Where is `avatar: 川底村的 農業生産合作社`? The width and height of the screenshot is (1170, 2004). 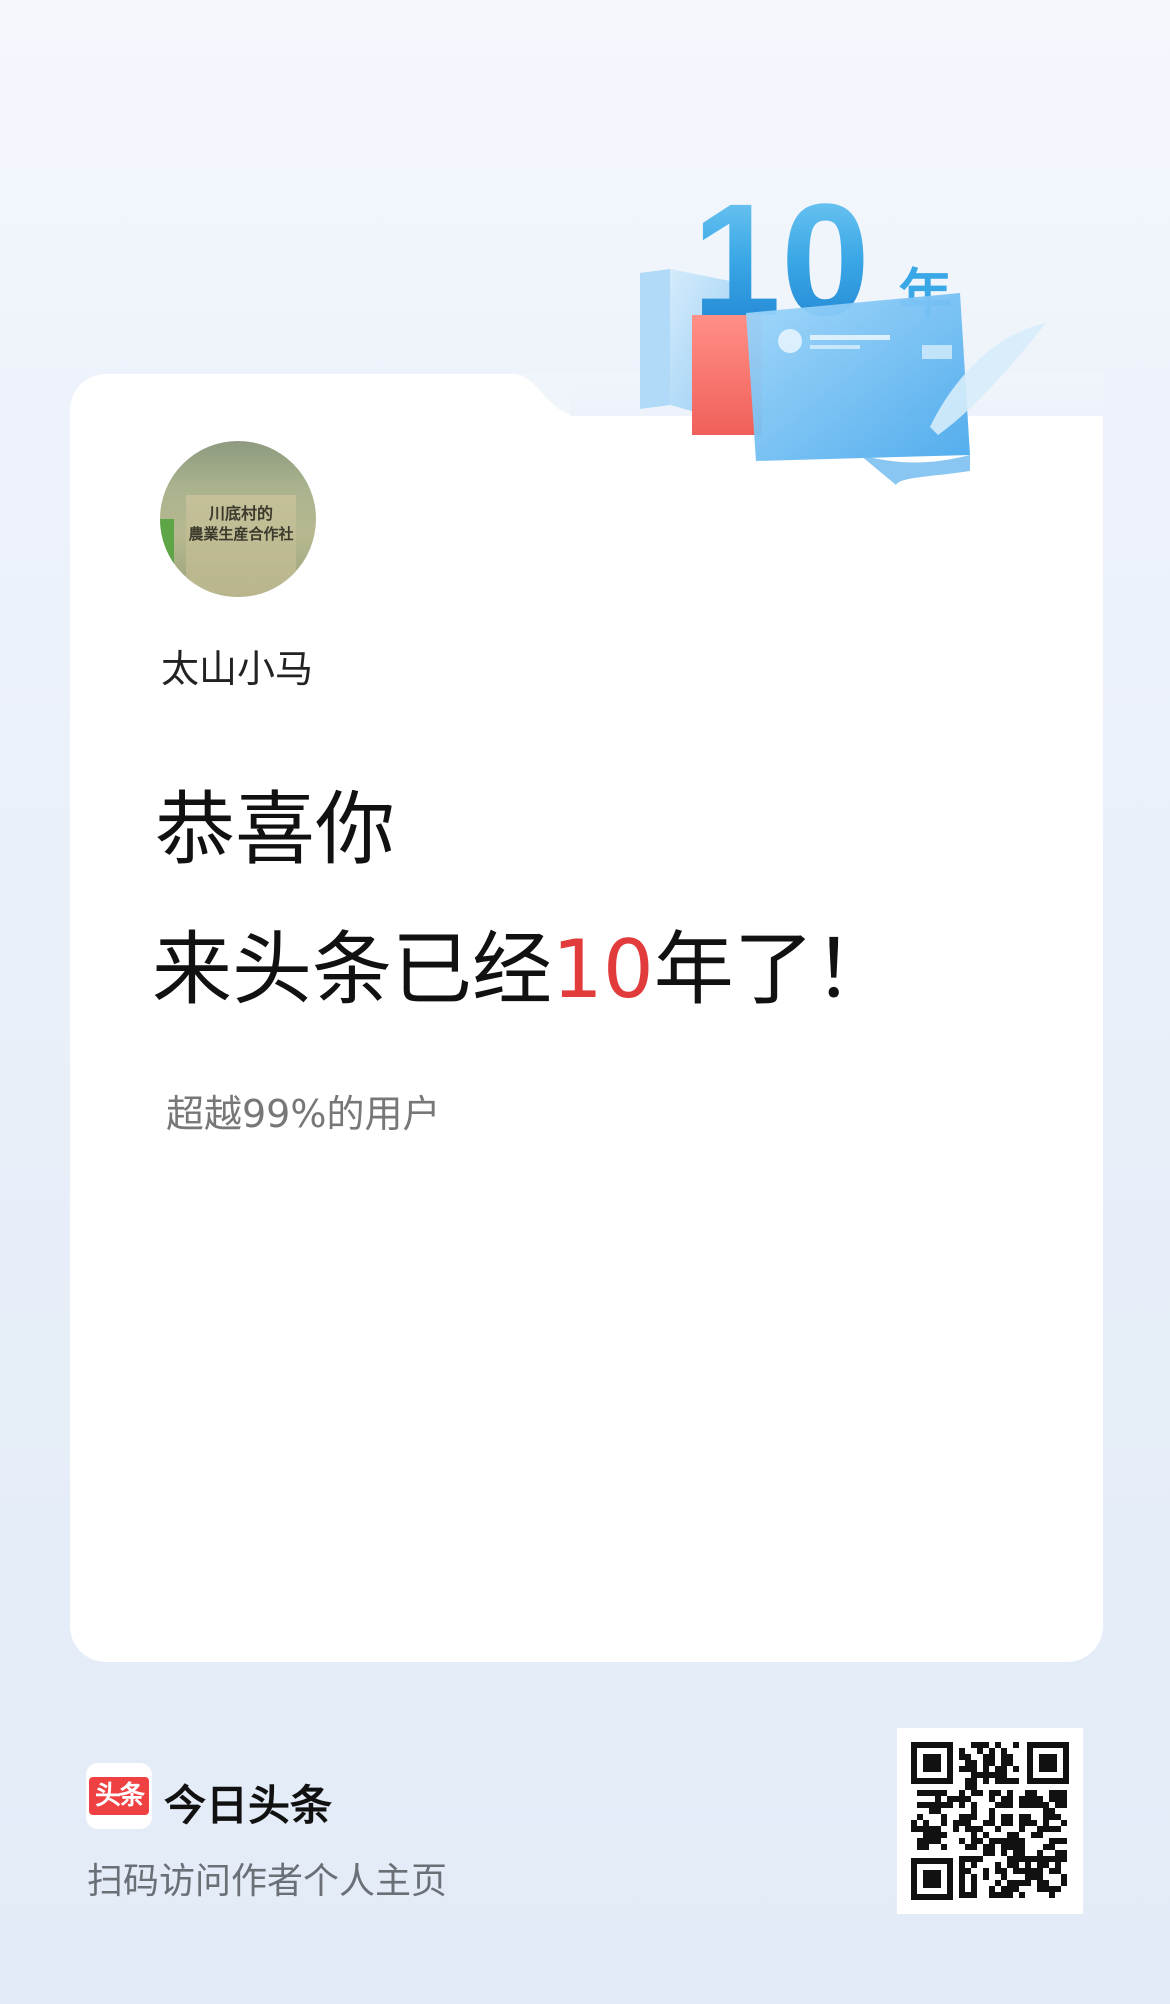
avatar: 川底村的 農業生産合作社 is located at coordinates (238, 519).